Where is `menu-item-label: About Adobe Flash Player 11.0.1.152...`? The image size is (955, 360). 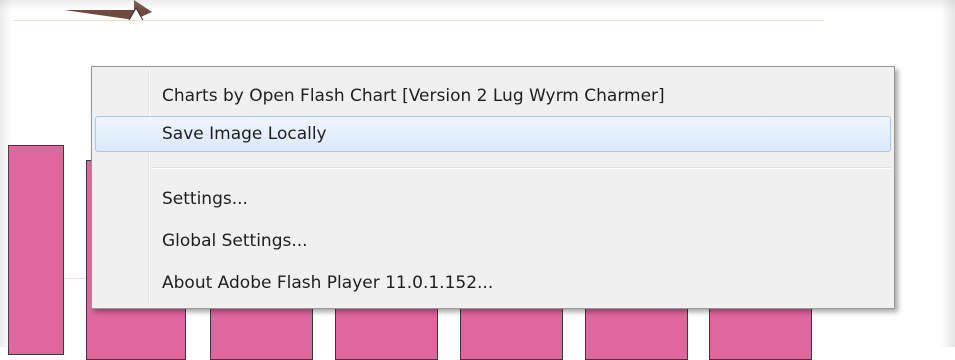 menu-item-label: About Adobe Flash Player 11.0.1.152... is located at coordinates (328, 283).